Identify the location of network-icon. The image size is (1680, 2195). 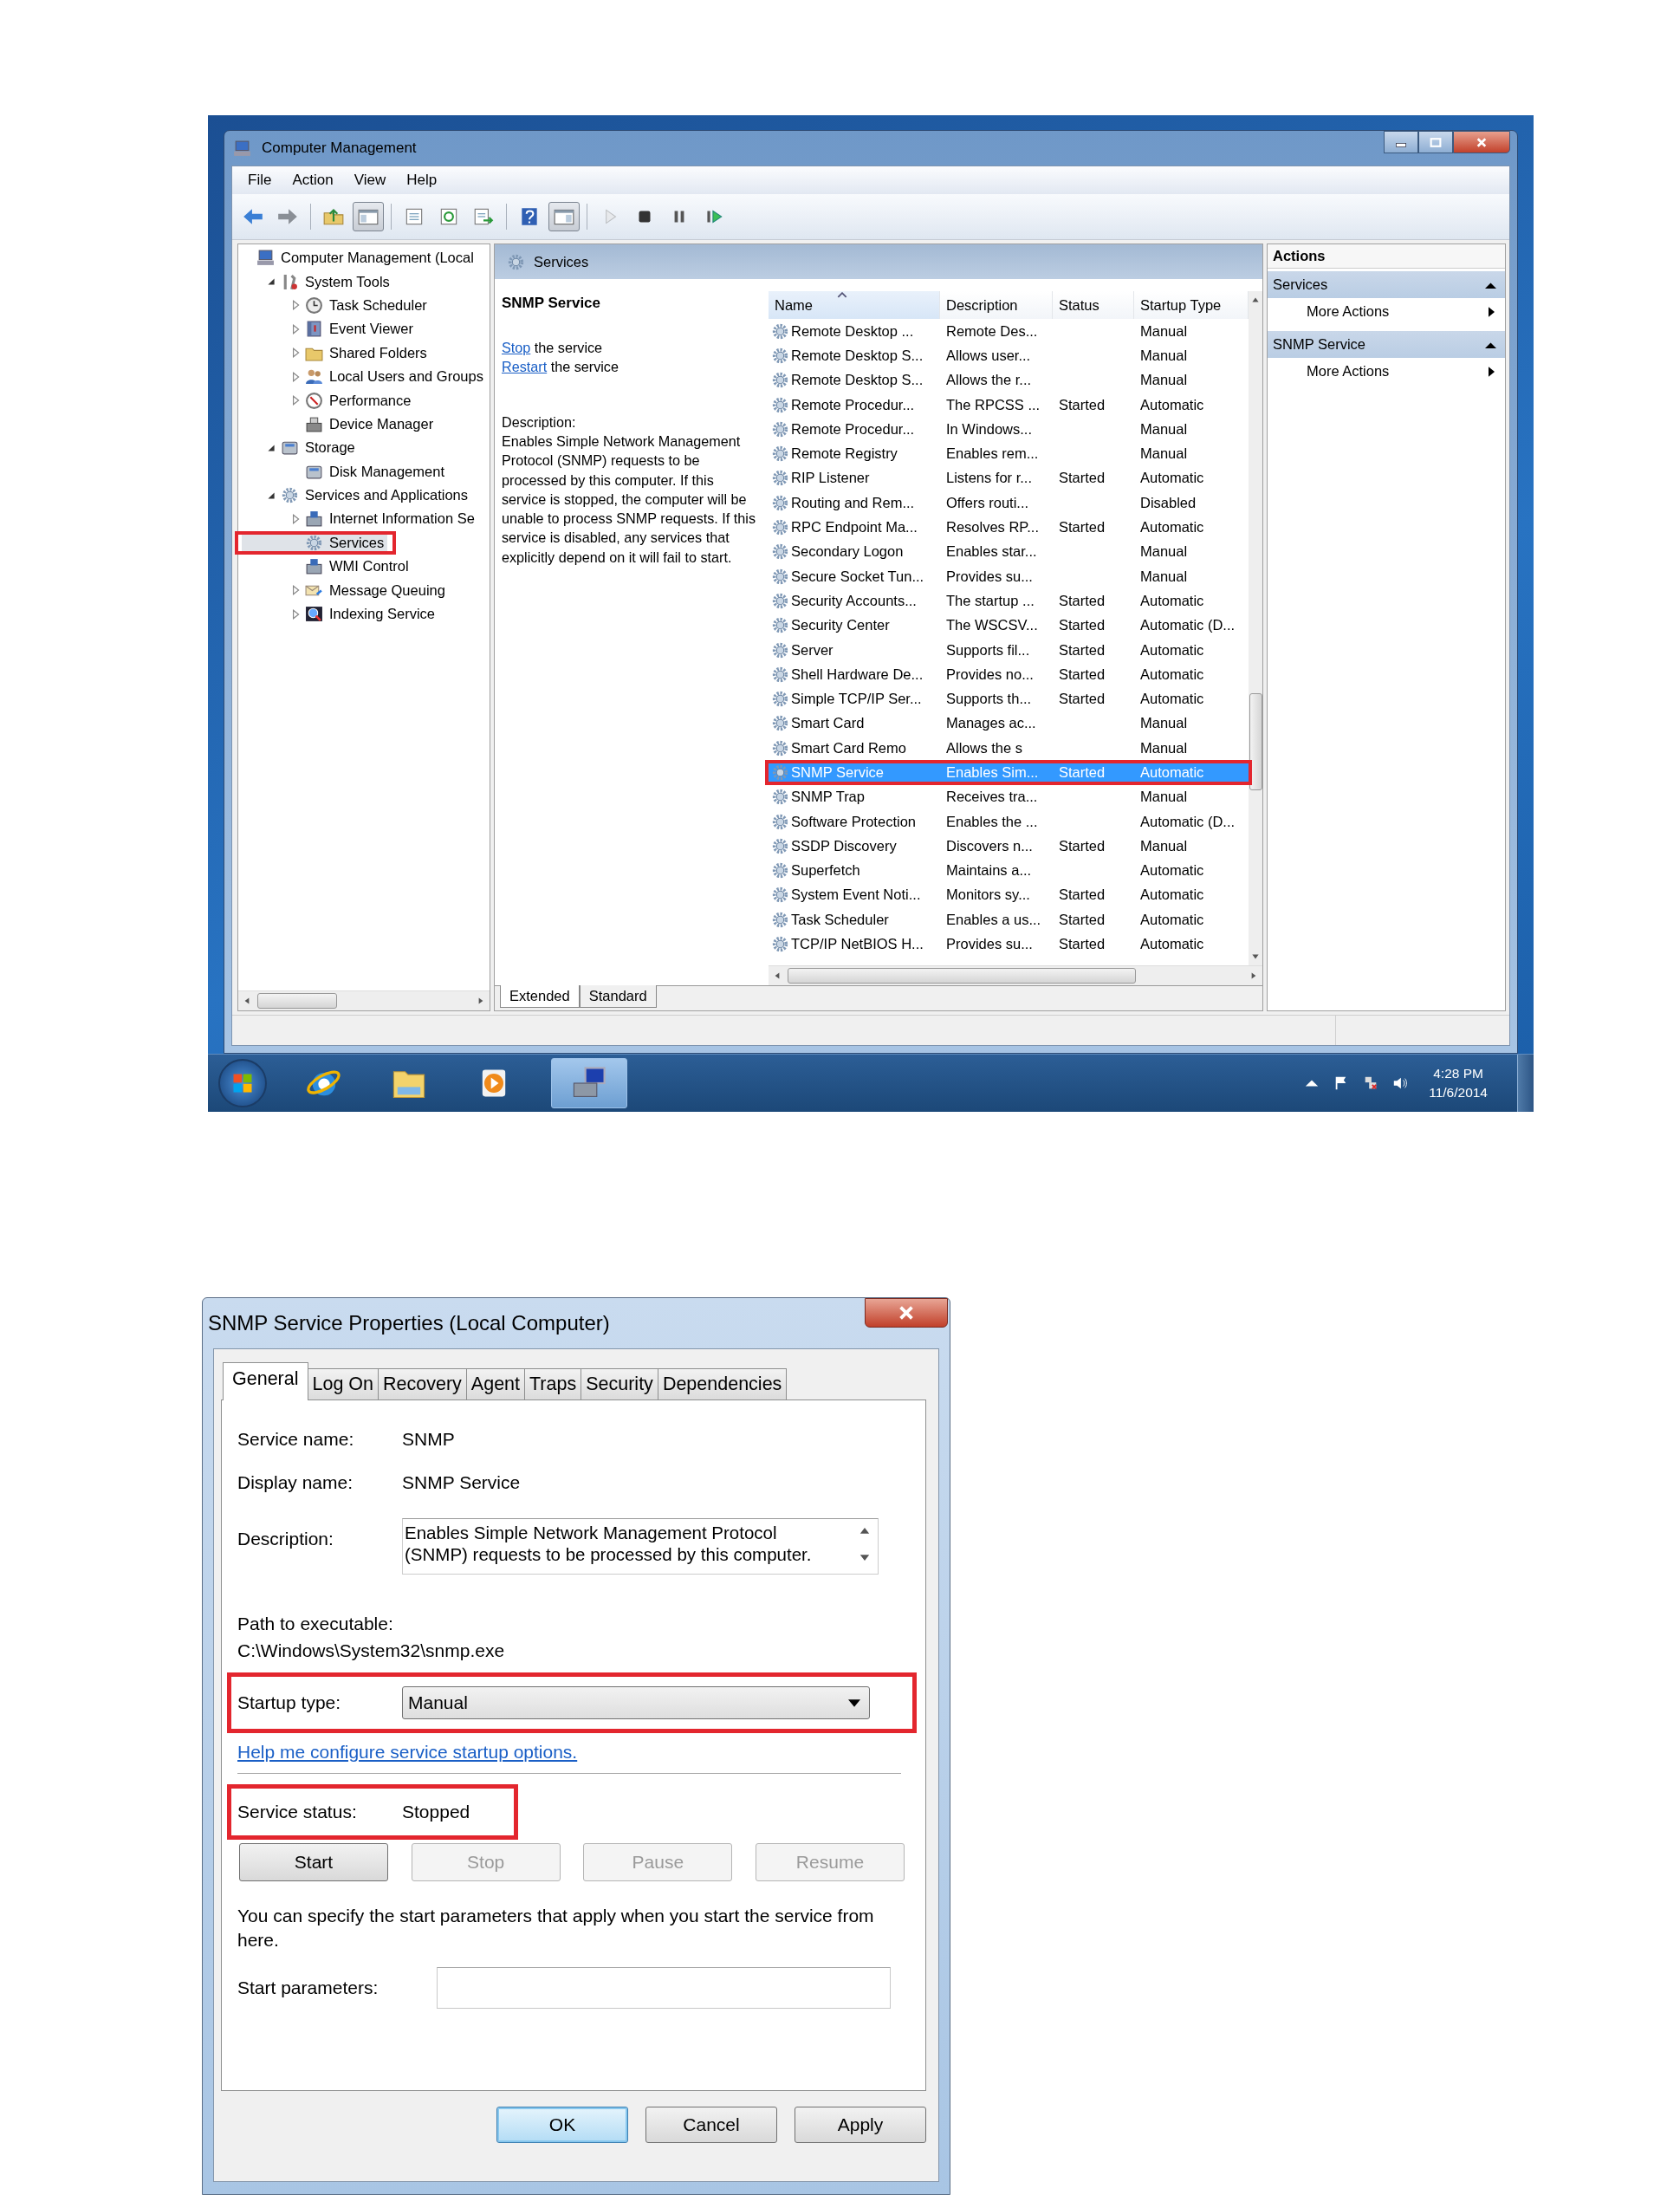
(1371, 1083).